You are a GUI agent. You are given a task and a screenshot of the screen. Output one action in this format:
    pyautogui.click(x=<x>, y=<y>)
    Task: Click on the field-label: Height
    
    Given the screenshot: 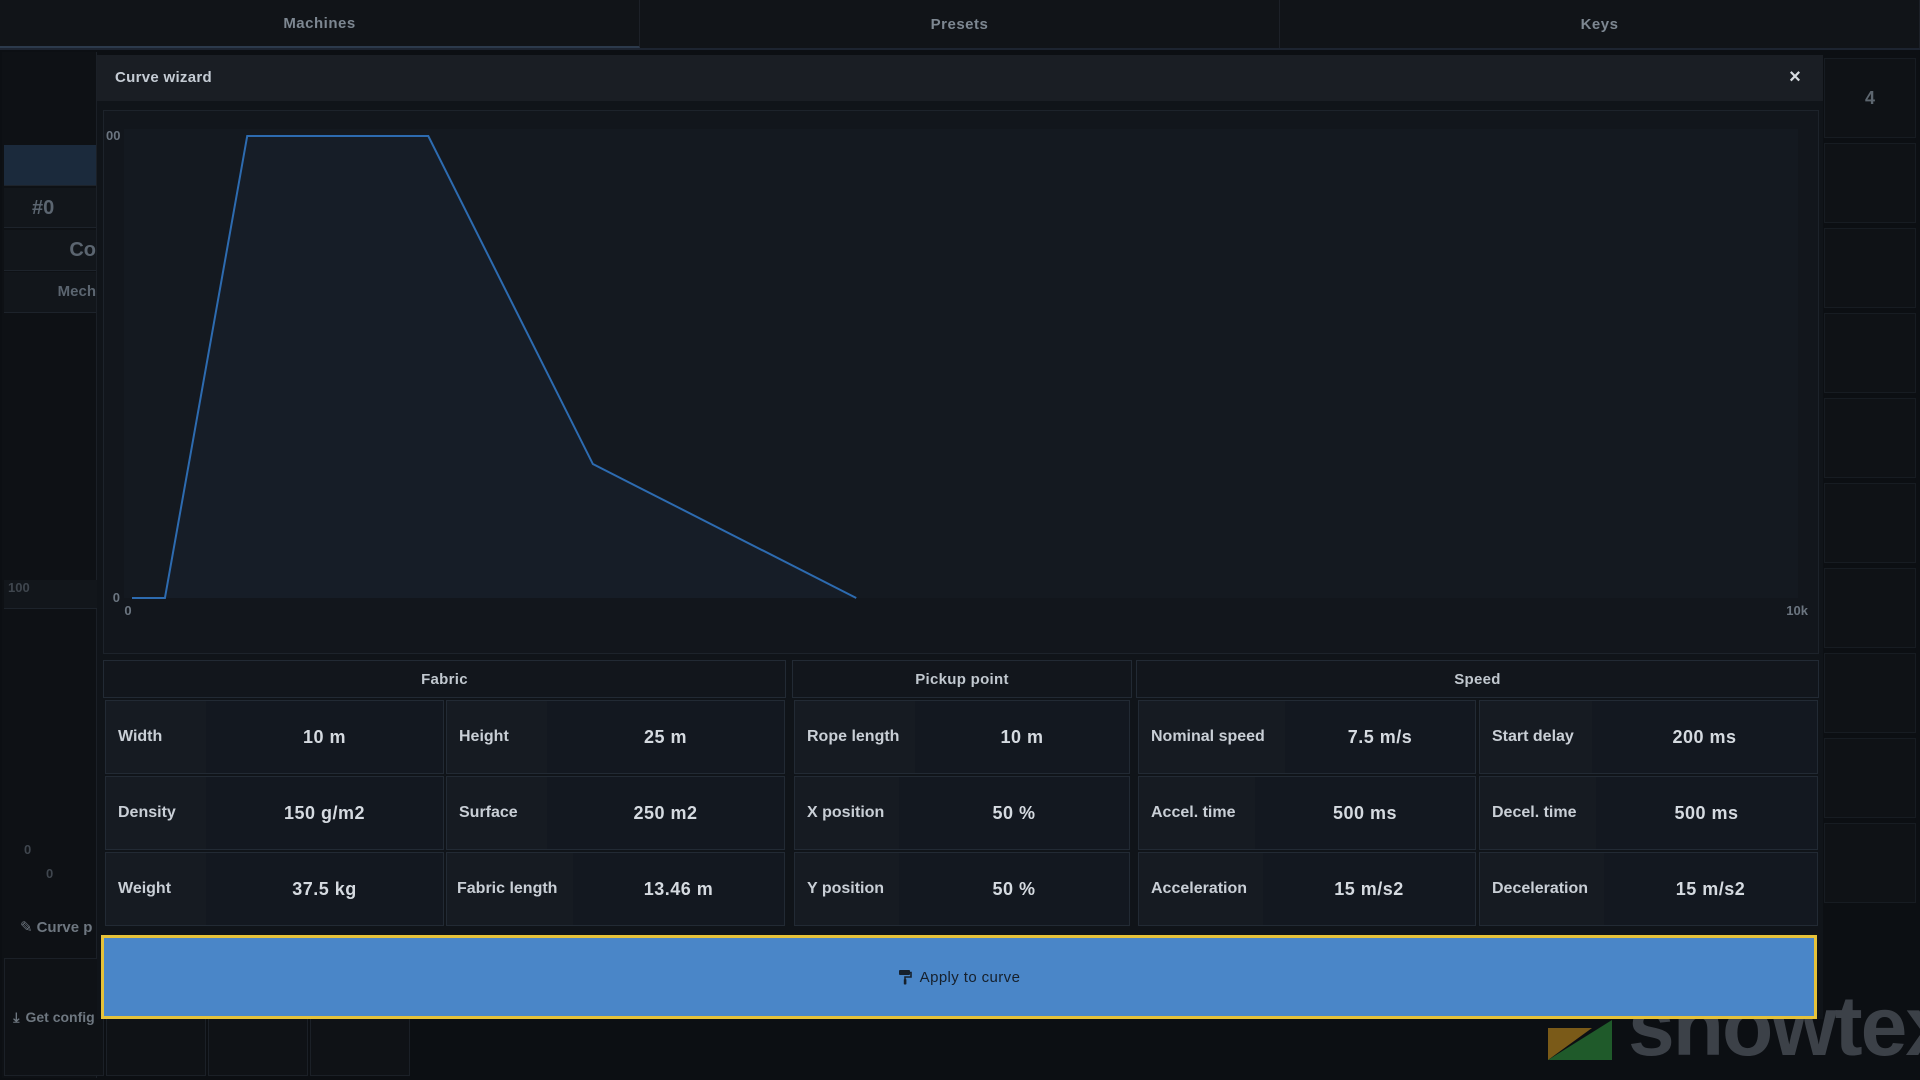 What is the action you would take?
    pyautogui.click(x=497, y=737)
    